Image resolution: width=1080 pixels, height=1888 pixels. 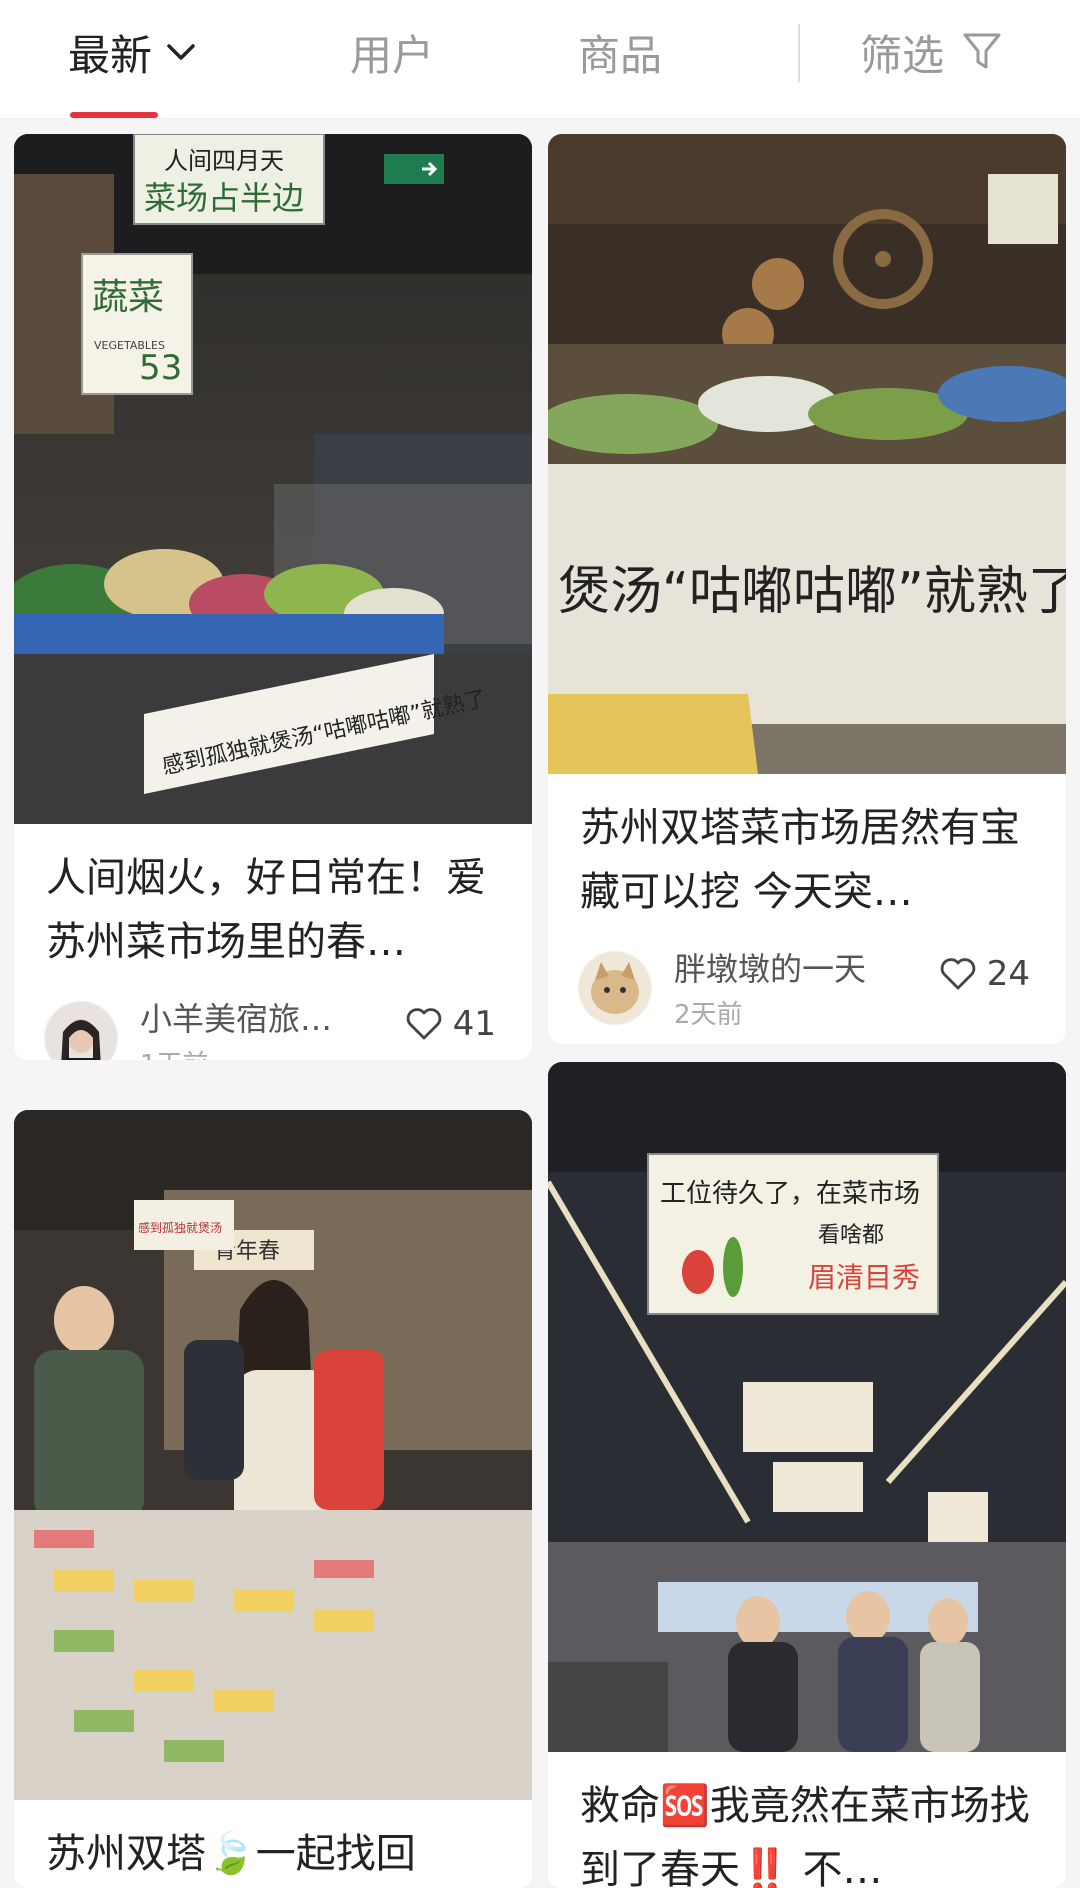 What do you see at coordinates (180, 1227) in the screenshot?
I see `photo-sign: 感到孤独就煲汤` at bounding box center [180, 1227].